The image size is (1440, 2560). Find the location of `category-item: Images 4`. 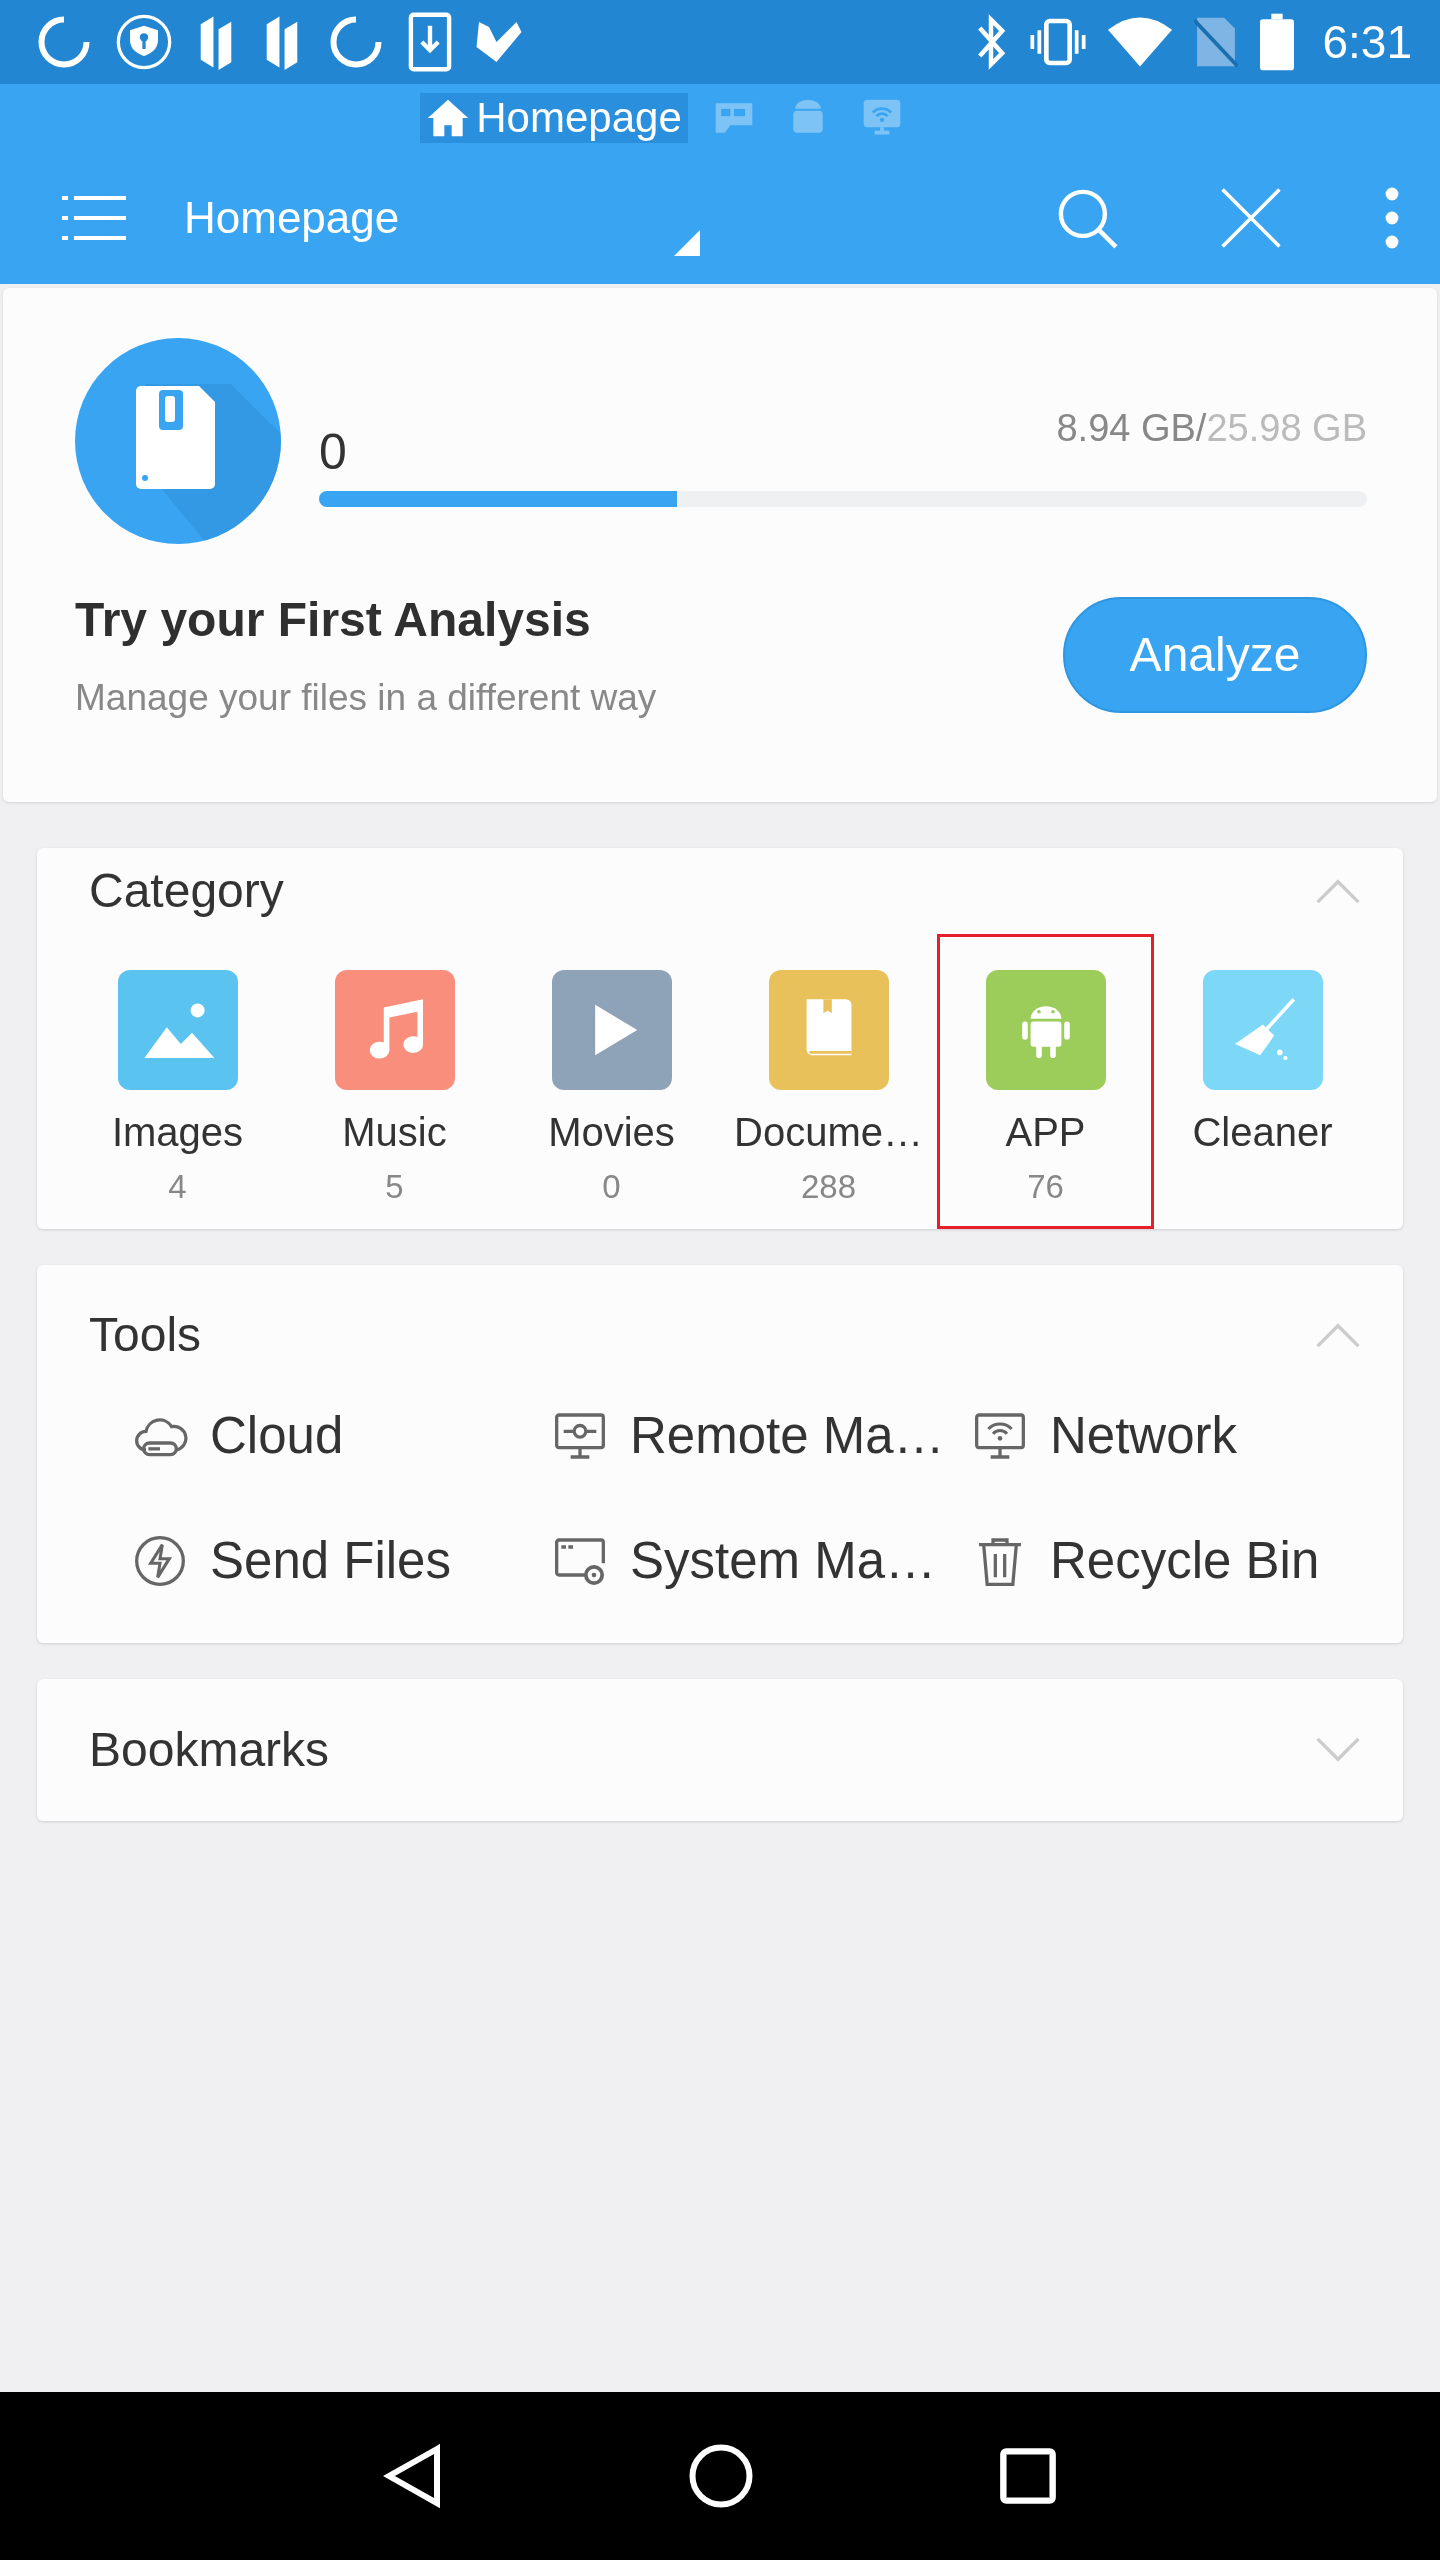

category-item: Images 4 is located at coordinates (177, 1081).